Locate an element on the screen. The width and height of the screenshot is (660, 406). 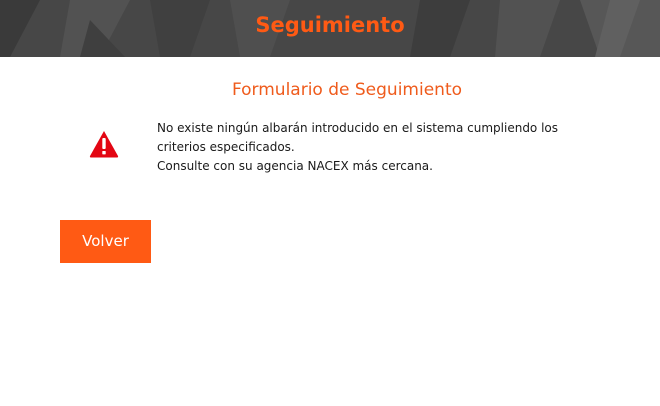
back-button: Volver is located at coordinates (105, 241).